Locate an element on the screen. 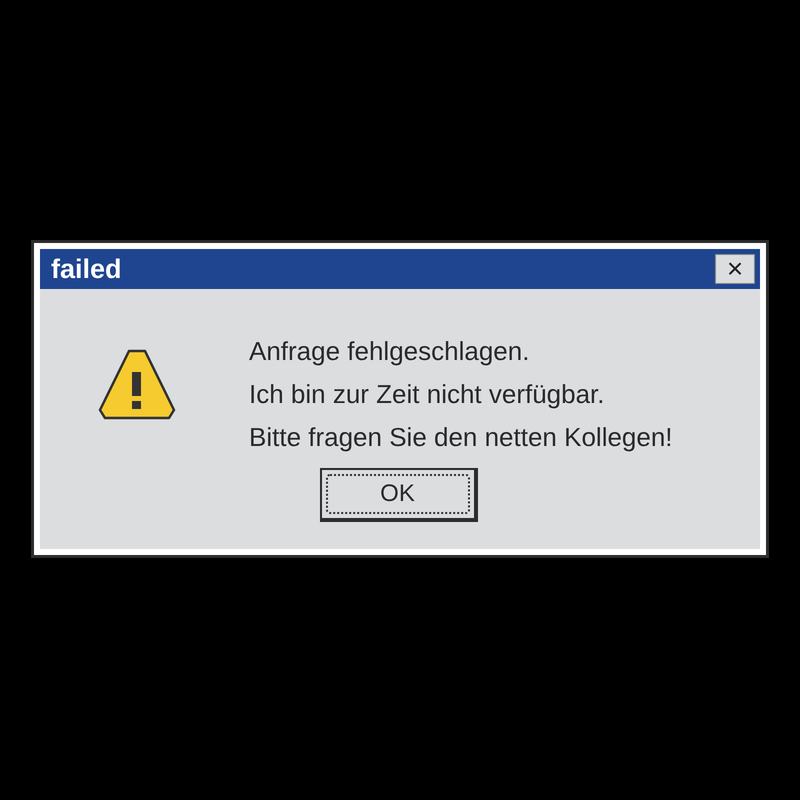 This screenshot has height=800, width=800. message-text: Ich bin zur Zeit nicht verfügbar. is located at coordinates (427, 394).